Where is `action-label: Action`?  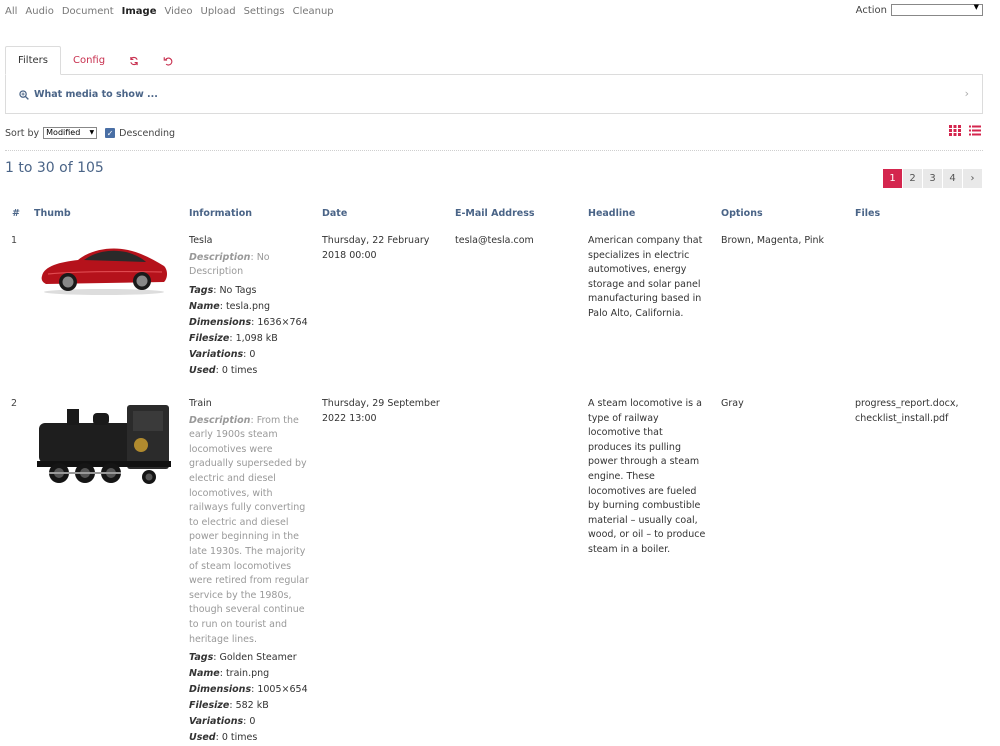 action-label: Action is located at coordinates (871, 10).